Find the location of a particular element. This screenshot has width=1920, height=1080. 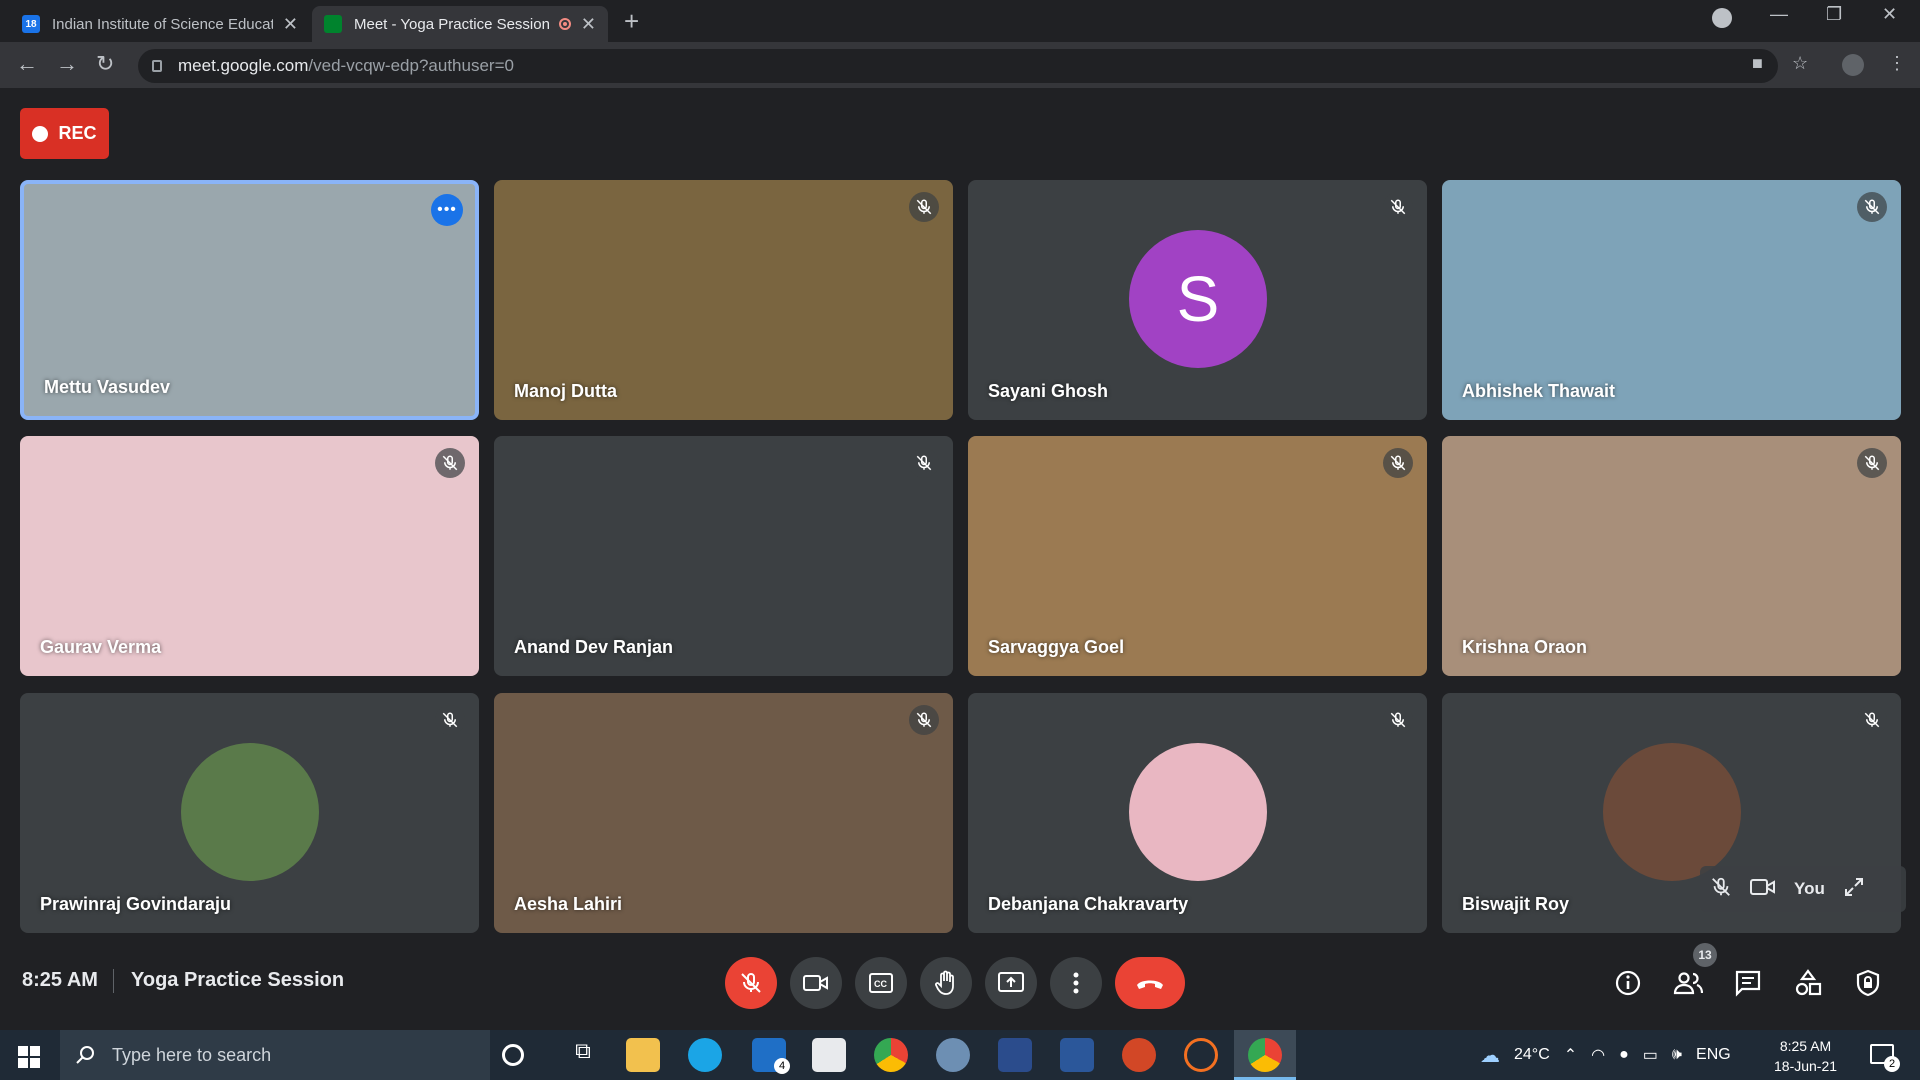

weather-temp: 24°C is located at coordinates (1532, 1055).